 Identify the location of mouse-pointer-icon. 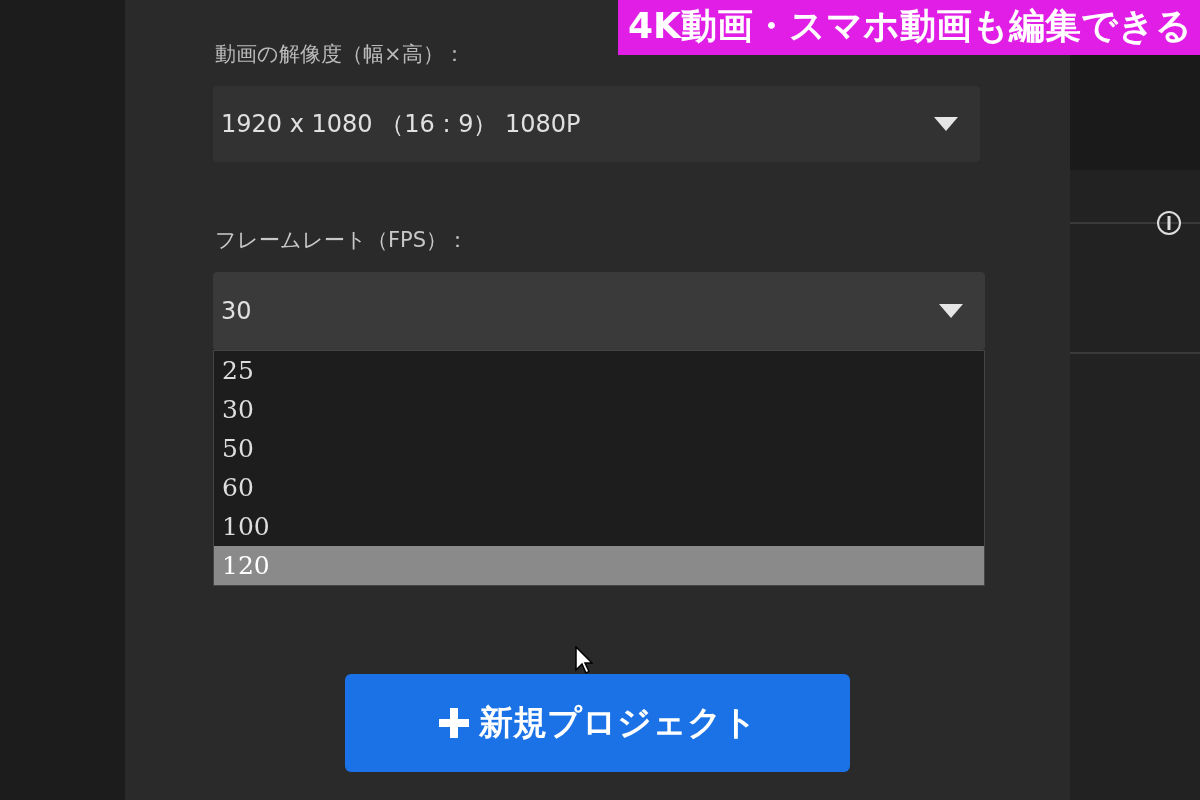
(584, 660).